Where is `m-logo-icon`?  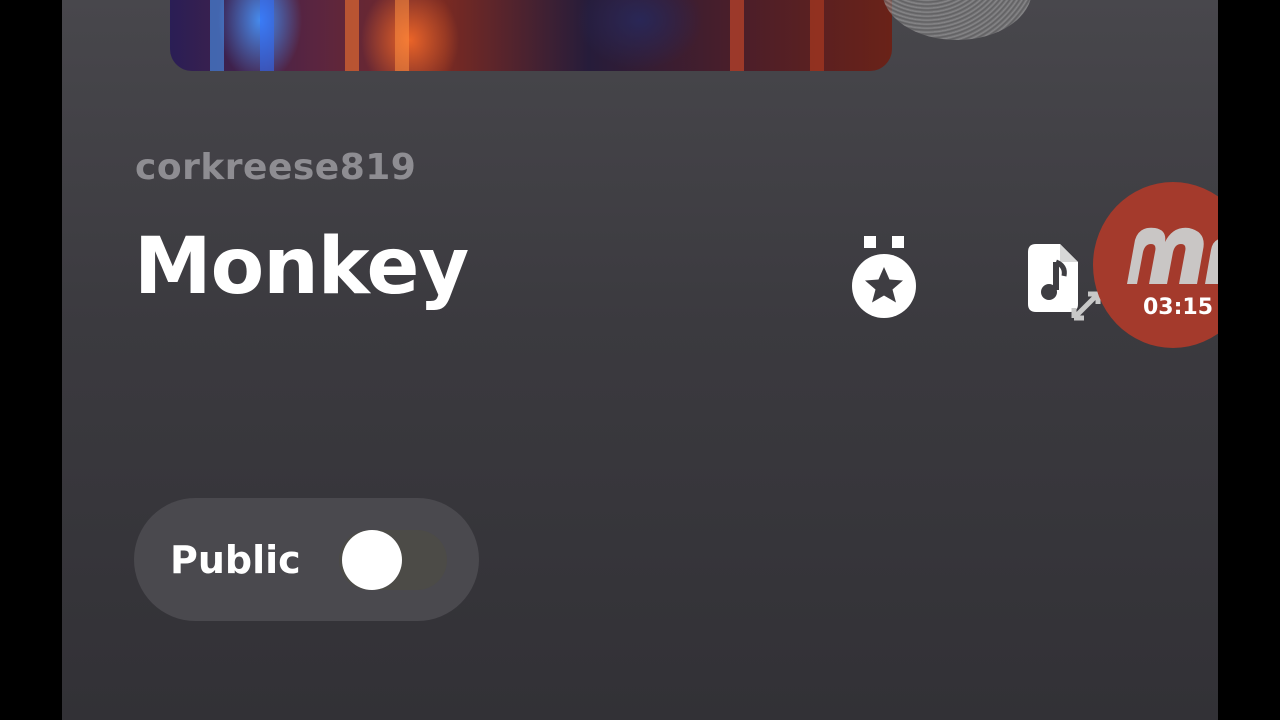
m-logo-icon is located at coordinates (1172, 255).